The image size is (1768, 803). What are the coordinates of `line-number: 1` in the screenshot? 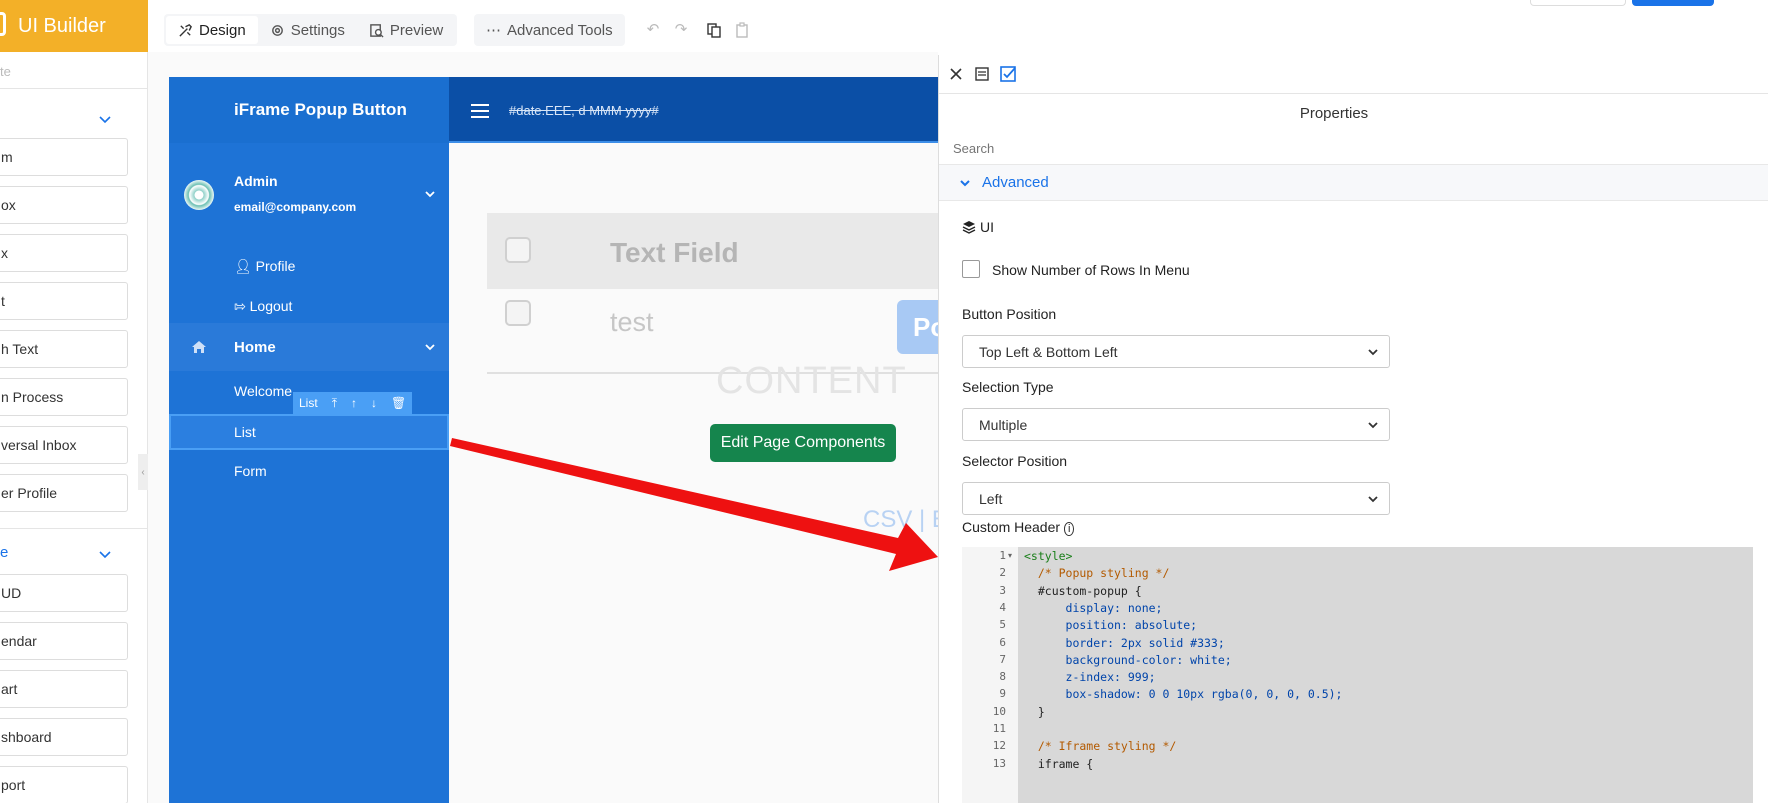 It's located at (1002, 555).